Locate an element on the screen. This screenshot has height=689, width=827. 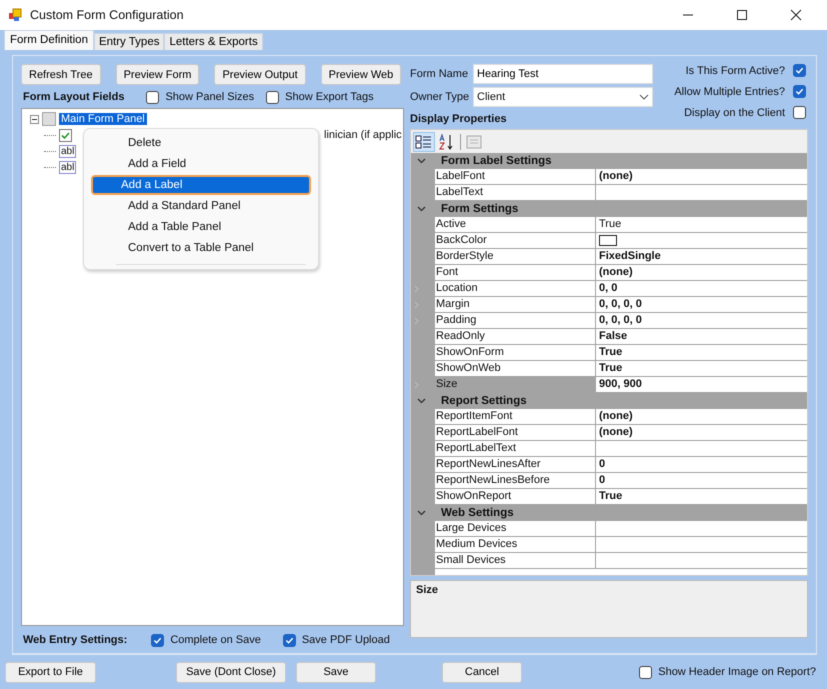
checkbox-label: Show Header Image on Report? is located at coordinates (737, 672).